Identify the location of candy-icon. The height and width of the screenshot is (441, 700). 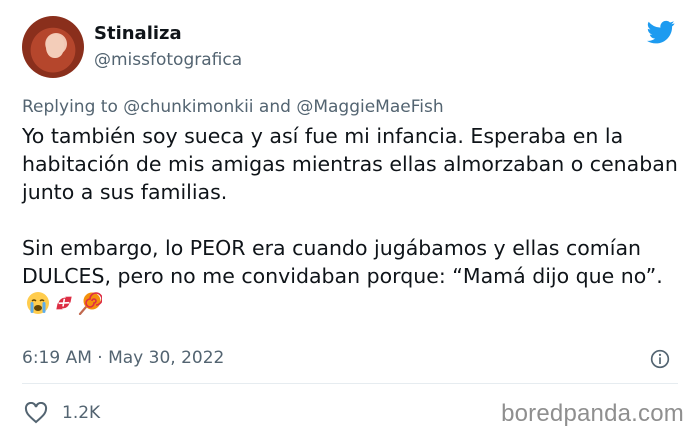
(64, 303).